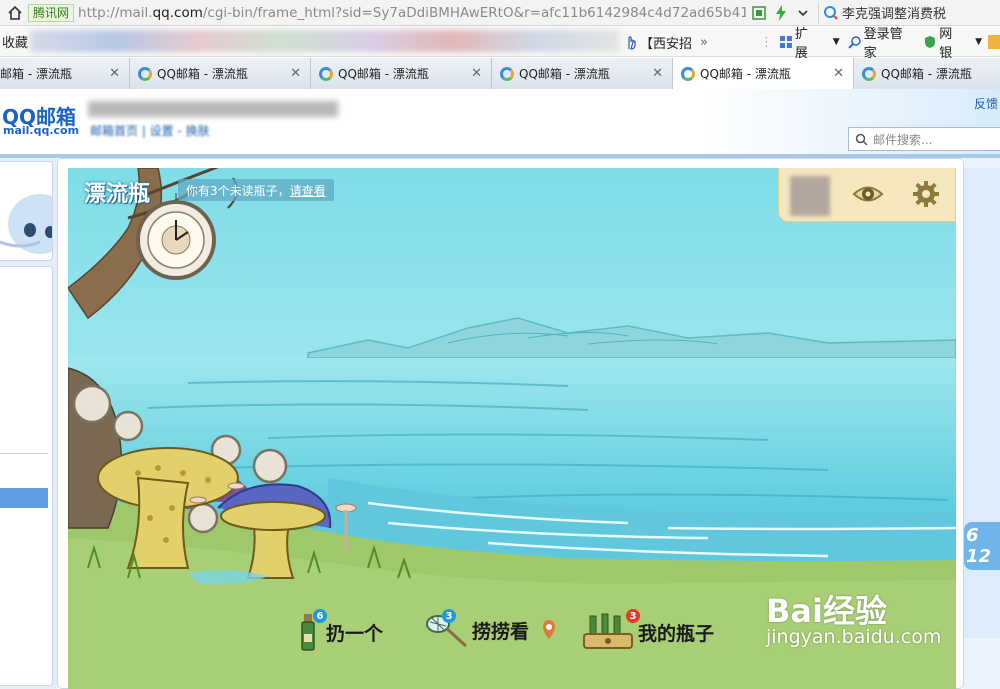 The image size is (1000, 689). What do you see at coordinates (952, 42) in the screenshot?
I see `online-bank-button: 网银` at bounding box center [952, 42].